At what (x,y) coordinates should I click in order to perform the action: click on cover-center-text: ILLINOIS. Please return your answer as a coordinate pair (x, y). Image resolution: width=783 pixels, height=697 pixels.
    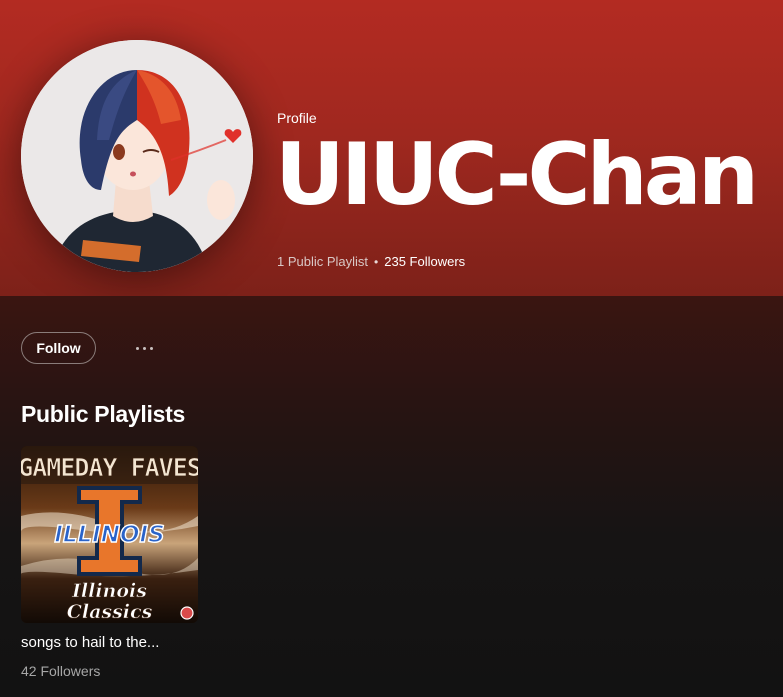
    Looking at the image, I should click on (109, 535).